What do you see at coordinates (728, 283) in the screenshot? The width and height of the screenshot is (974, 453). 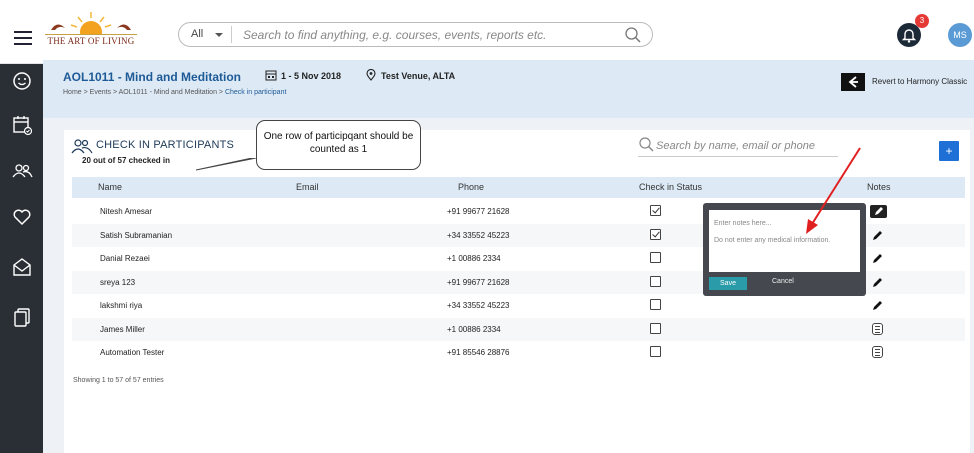 I see `save-note-button: Save` at bounding box center [728, 283].